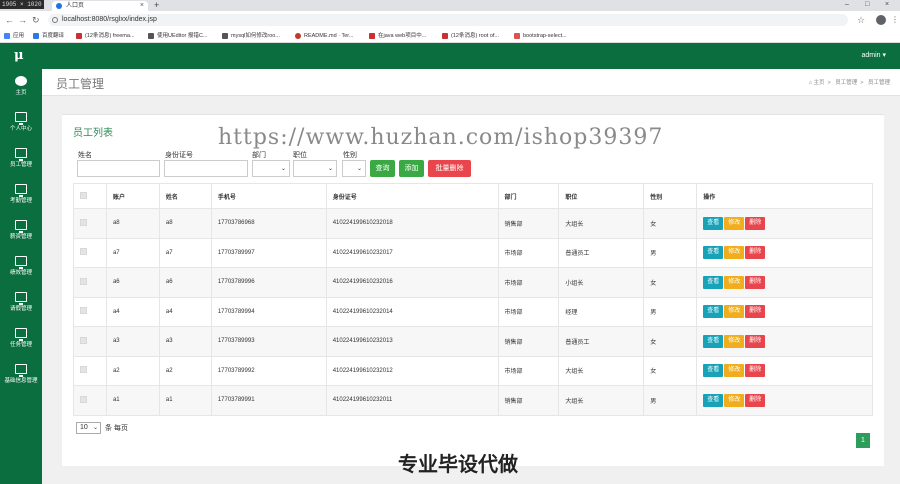 This screenshot has width=900, height=484. Describe the element at coordinates (382, 168) in the screenshot. I see `query-button: 查询` at that location.